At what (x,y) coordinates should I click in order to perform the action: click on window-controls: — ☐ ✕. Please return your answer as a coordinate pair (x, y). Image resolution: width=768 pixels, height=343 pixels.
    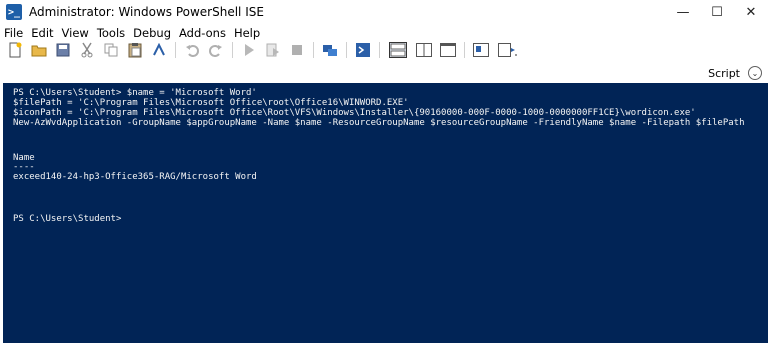
    Looking at the image, I should click on (717, 12).